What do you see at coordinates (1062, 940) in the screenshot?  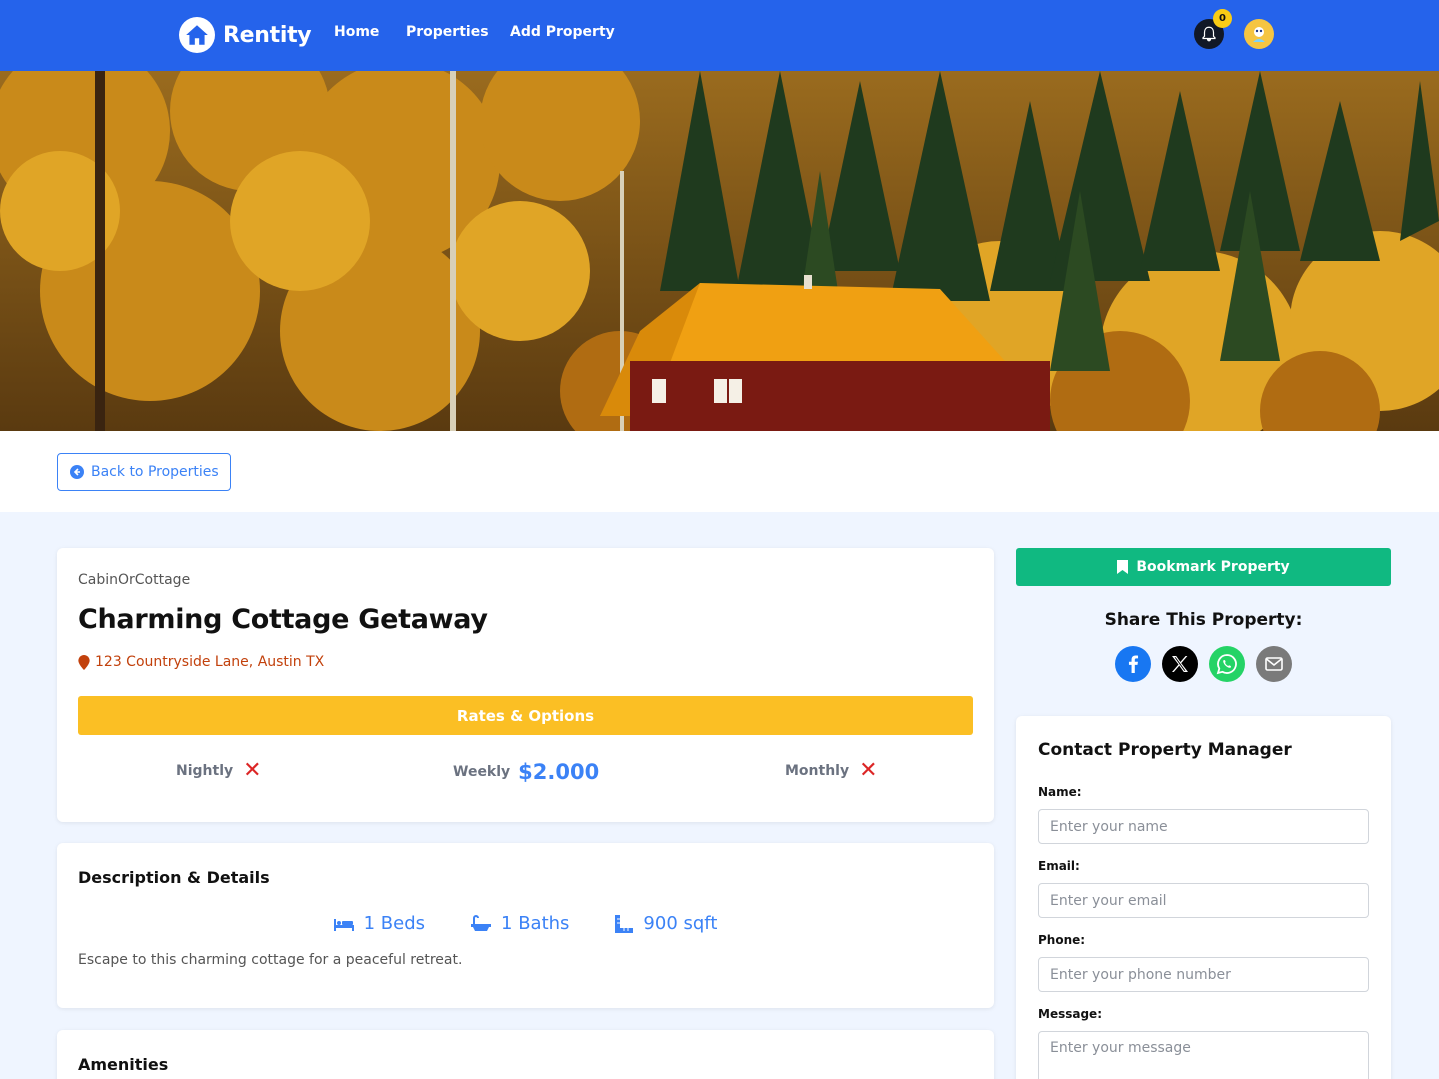 I see `phone-label: Phone:` at bounding box center [1062, 940].